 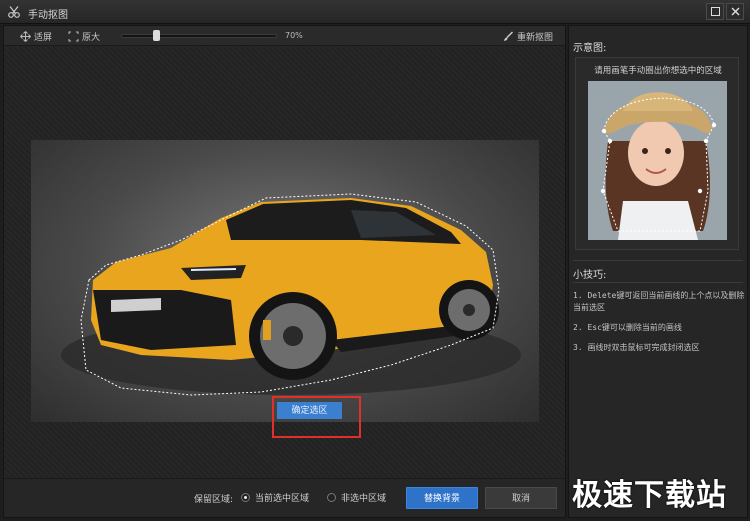 I want to click on radio-unchecked-icon, so click(x=331, y=497).